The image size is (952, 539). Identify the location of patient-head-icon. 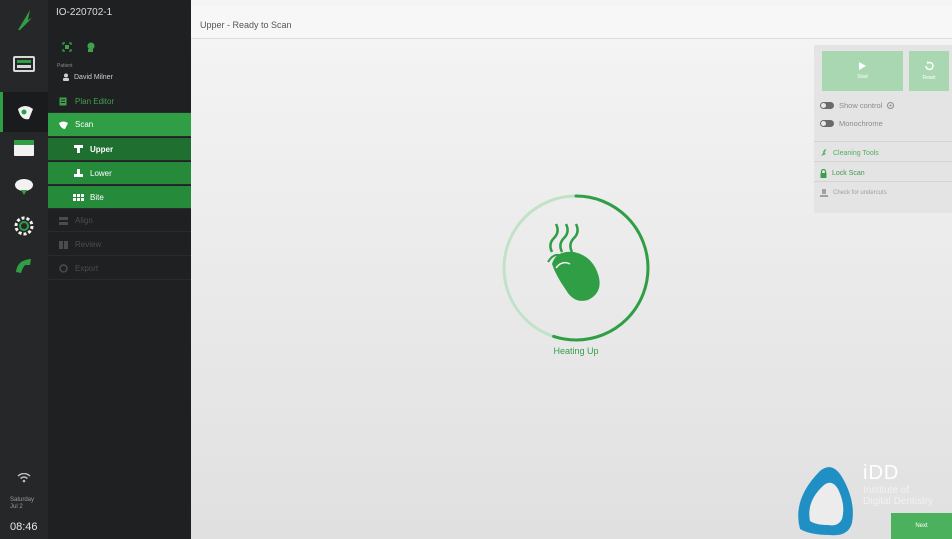
(91, 47).